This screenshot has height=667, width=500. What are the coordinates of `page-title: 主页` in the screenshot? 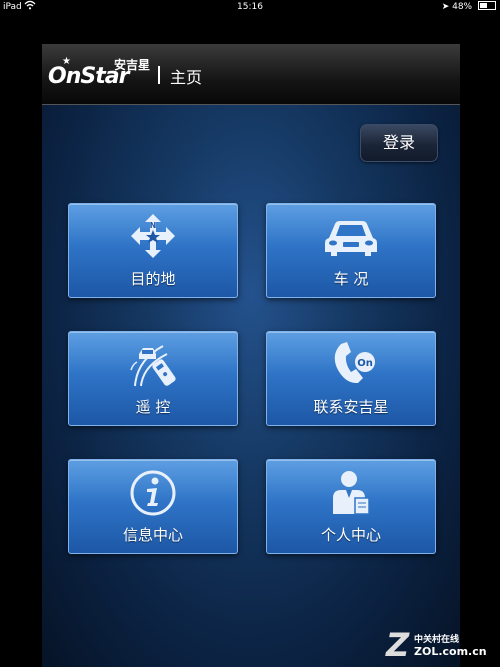 It's located at (186, 77).